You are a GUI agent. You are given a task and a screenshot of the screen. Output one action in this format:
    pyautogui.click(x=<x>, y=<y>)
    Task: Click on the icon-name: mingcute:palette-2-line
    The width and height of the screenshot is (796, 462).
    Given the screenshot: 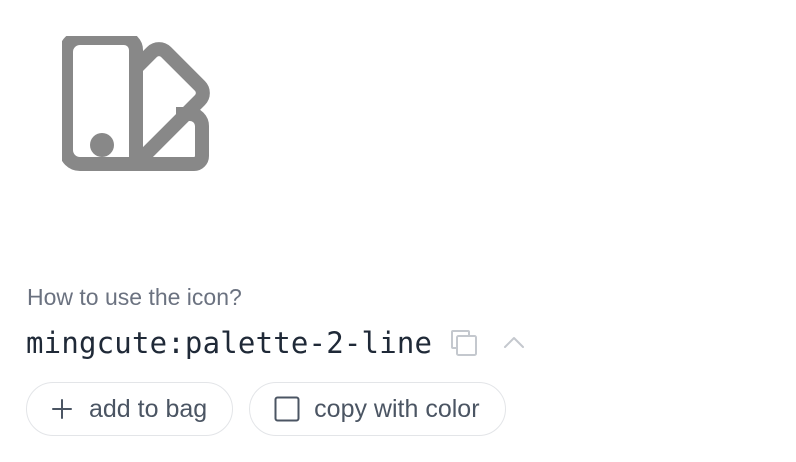 What is the action you would take?
    pyautogui.click(x=229, y=343)
    